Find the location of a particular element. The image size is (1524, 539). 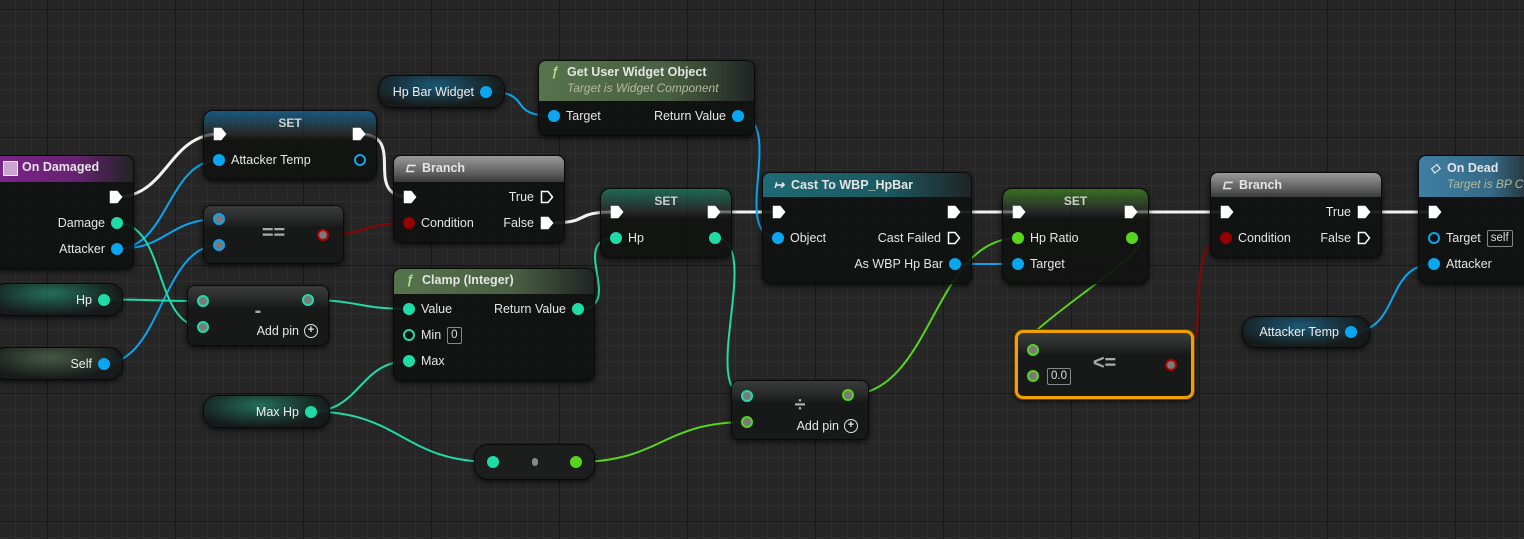

in-pin is located at coordinates (493, 462).